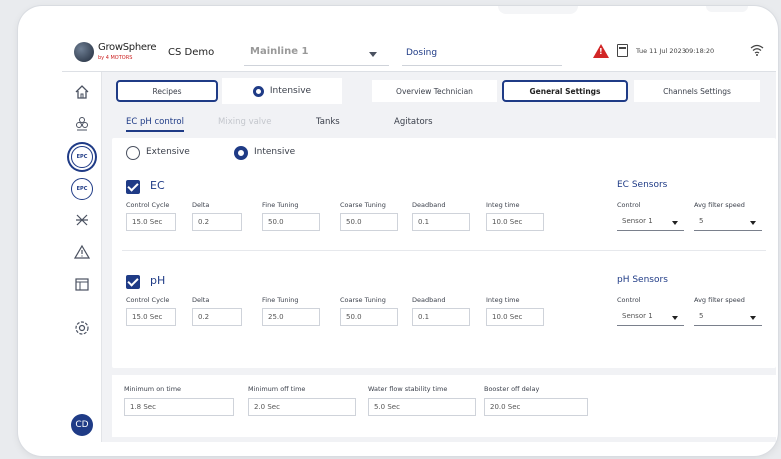  I want to click on radio-extensive, so click(133, 153).